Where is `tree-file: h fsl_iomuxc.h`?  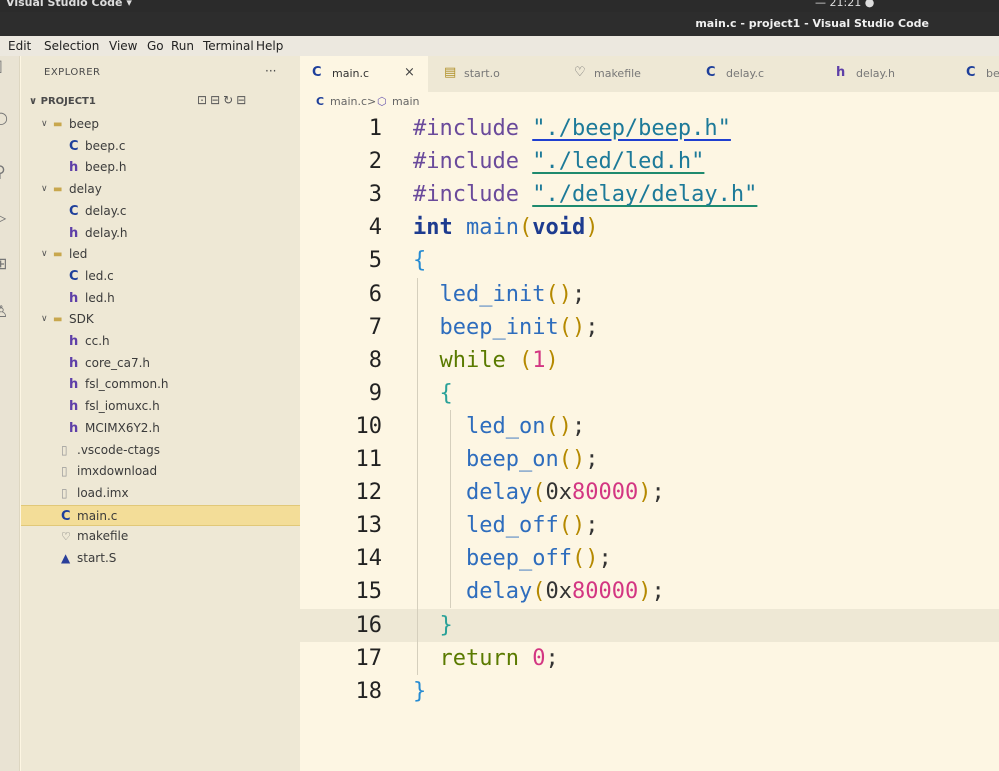 tree-file: h fsl_iomuxc.h is located at coordinates (160, 406).